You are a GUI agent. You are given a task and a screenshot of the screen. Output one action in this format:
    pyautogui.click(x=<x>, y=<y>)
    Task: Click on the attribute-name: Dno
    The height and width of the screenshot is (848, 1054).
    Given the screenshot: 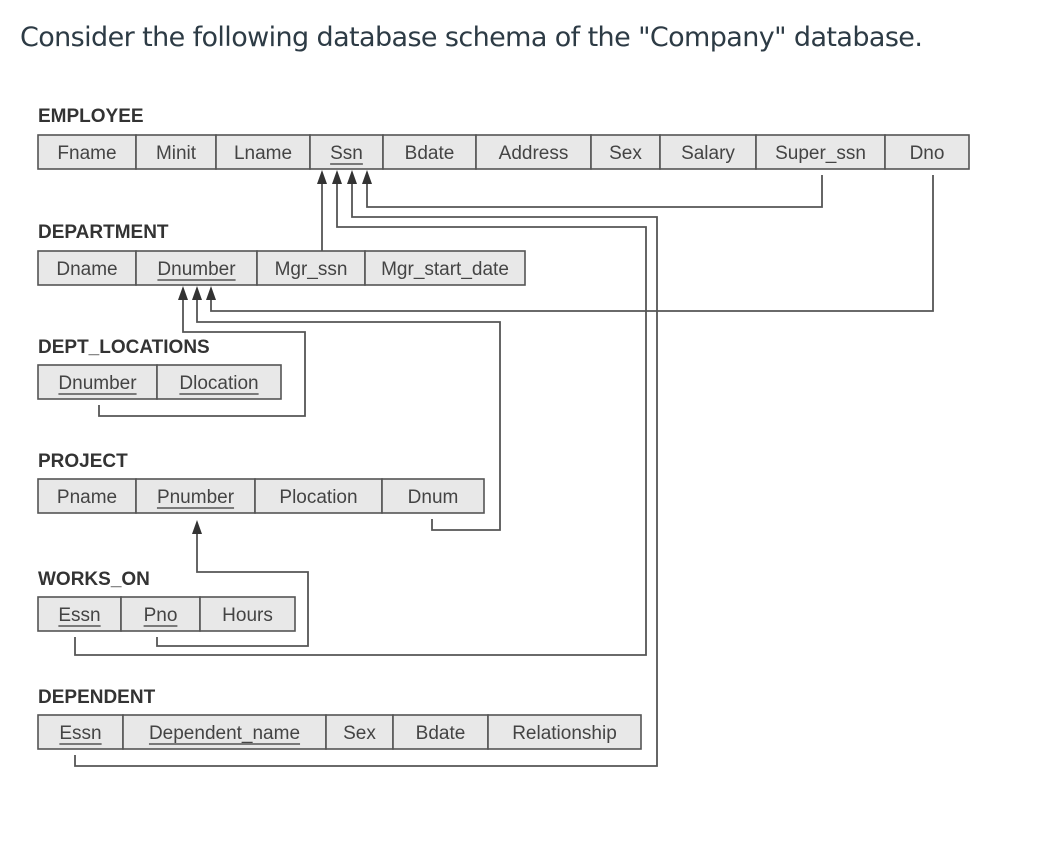 What is the action you would take?
    pyautogui.click(x=927, y=153)
    